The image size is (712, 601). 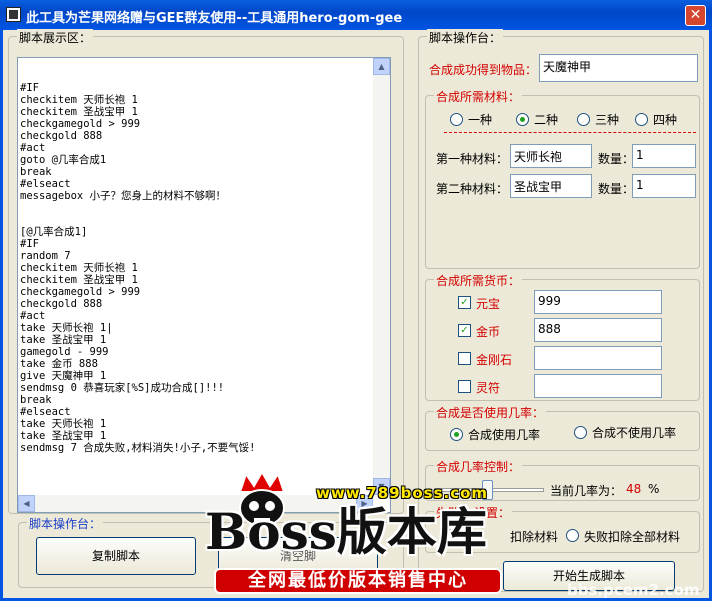 What do you see at coordinates (488, 332) in the screenshot?
I see `currency-name-gold: 金币` at bounding box center [488, 332].